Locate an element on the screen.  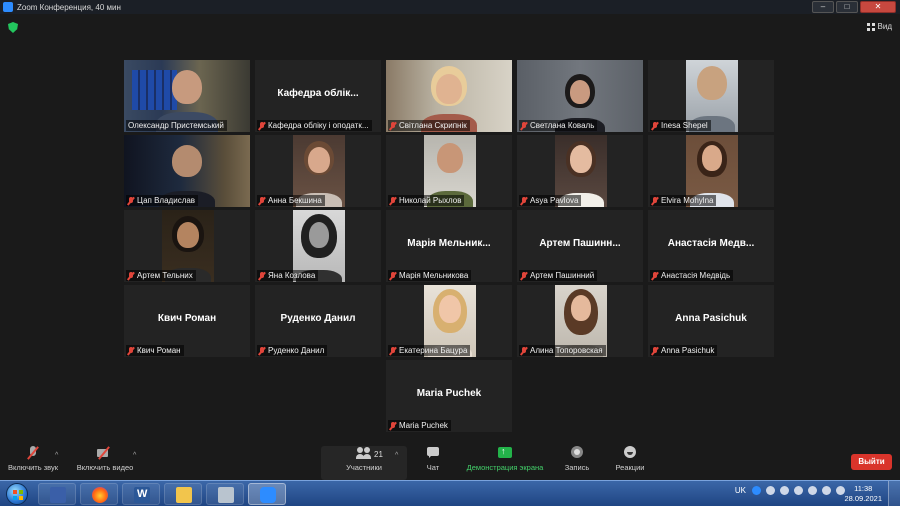
taskbar-app-save is located at coordinates (57, 494).